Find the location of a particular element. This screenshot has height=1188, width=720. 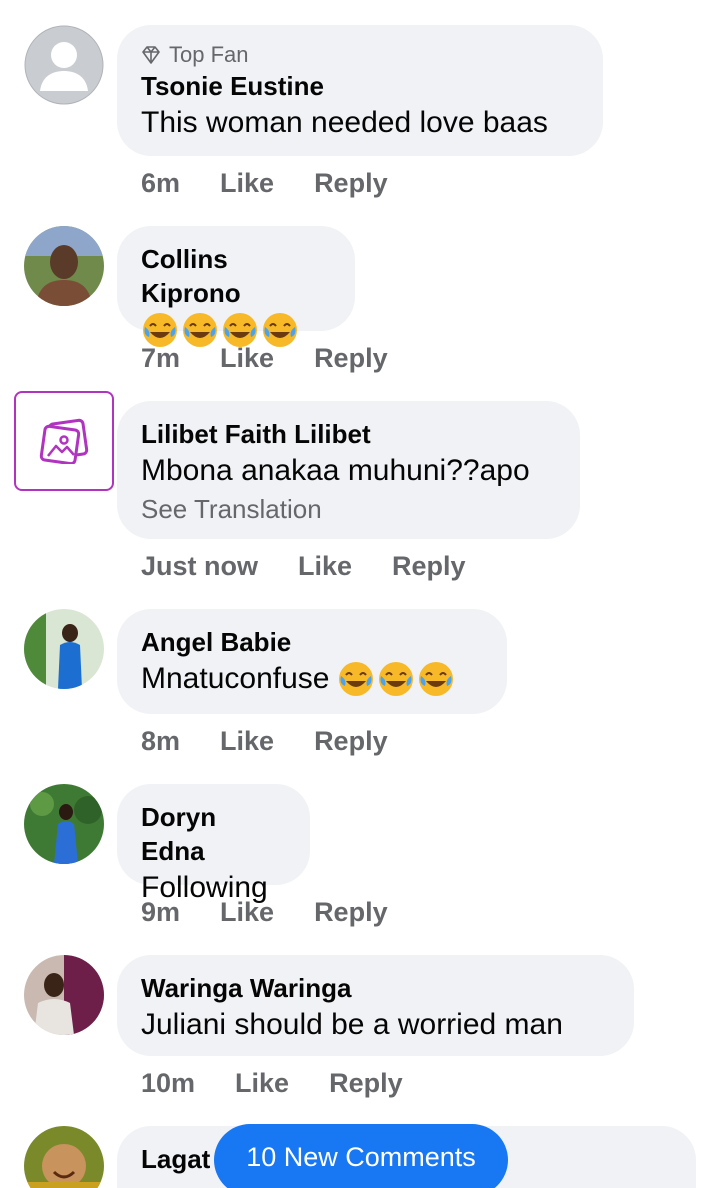

comment-actions: Just now Like Reply is located at coordinates (303, 566).